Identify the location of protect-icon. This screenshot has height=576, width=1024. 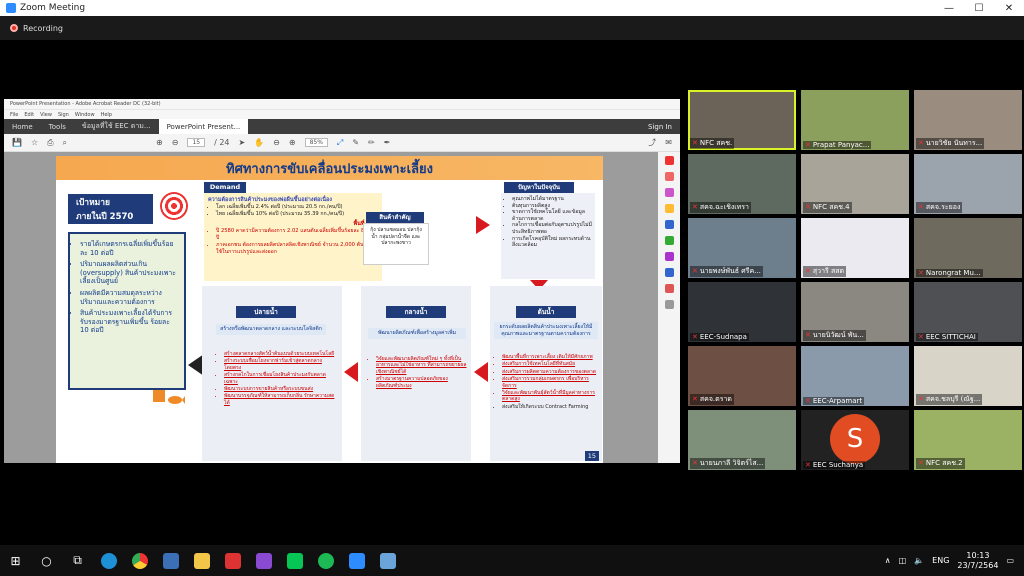
(669, 288).